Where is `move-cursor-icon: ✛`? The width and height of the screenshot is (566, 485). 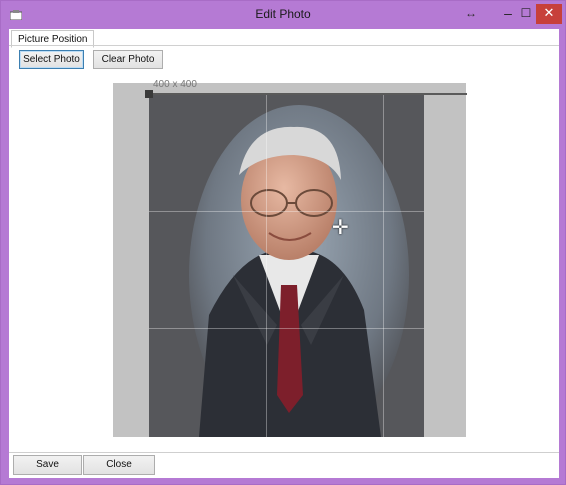 move-cursor-icon: ✛ is located at coordinates (340, 228).